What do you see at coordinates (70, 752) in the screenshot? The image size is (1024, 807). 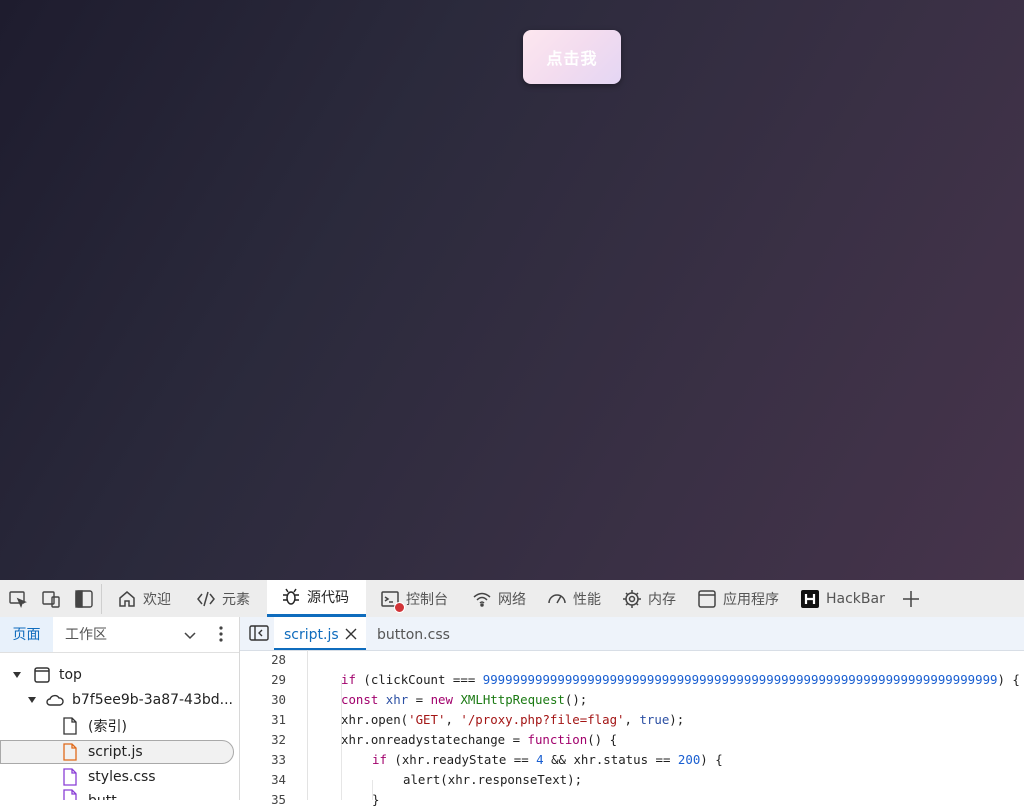 I see `js-file-icon` at bounding box center [70, 752].